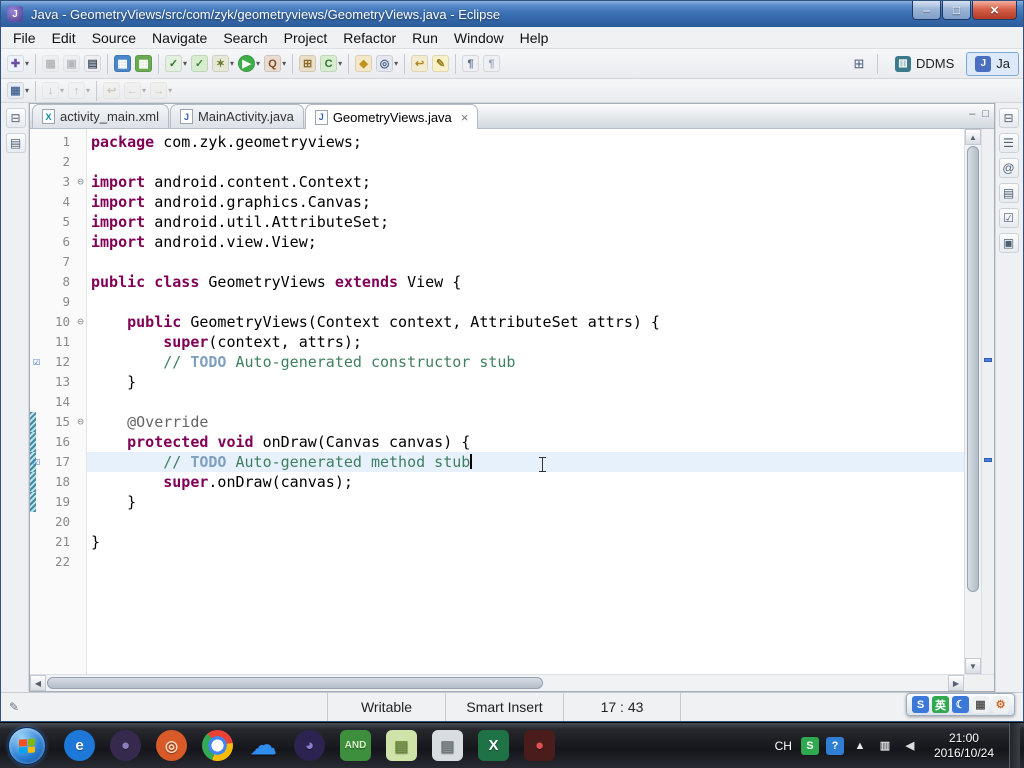  Describe the element at coordinates (973, 369) in the screenshot. I see `vertical-scroll-thumb` at that location.